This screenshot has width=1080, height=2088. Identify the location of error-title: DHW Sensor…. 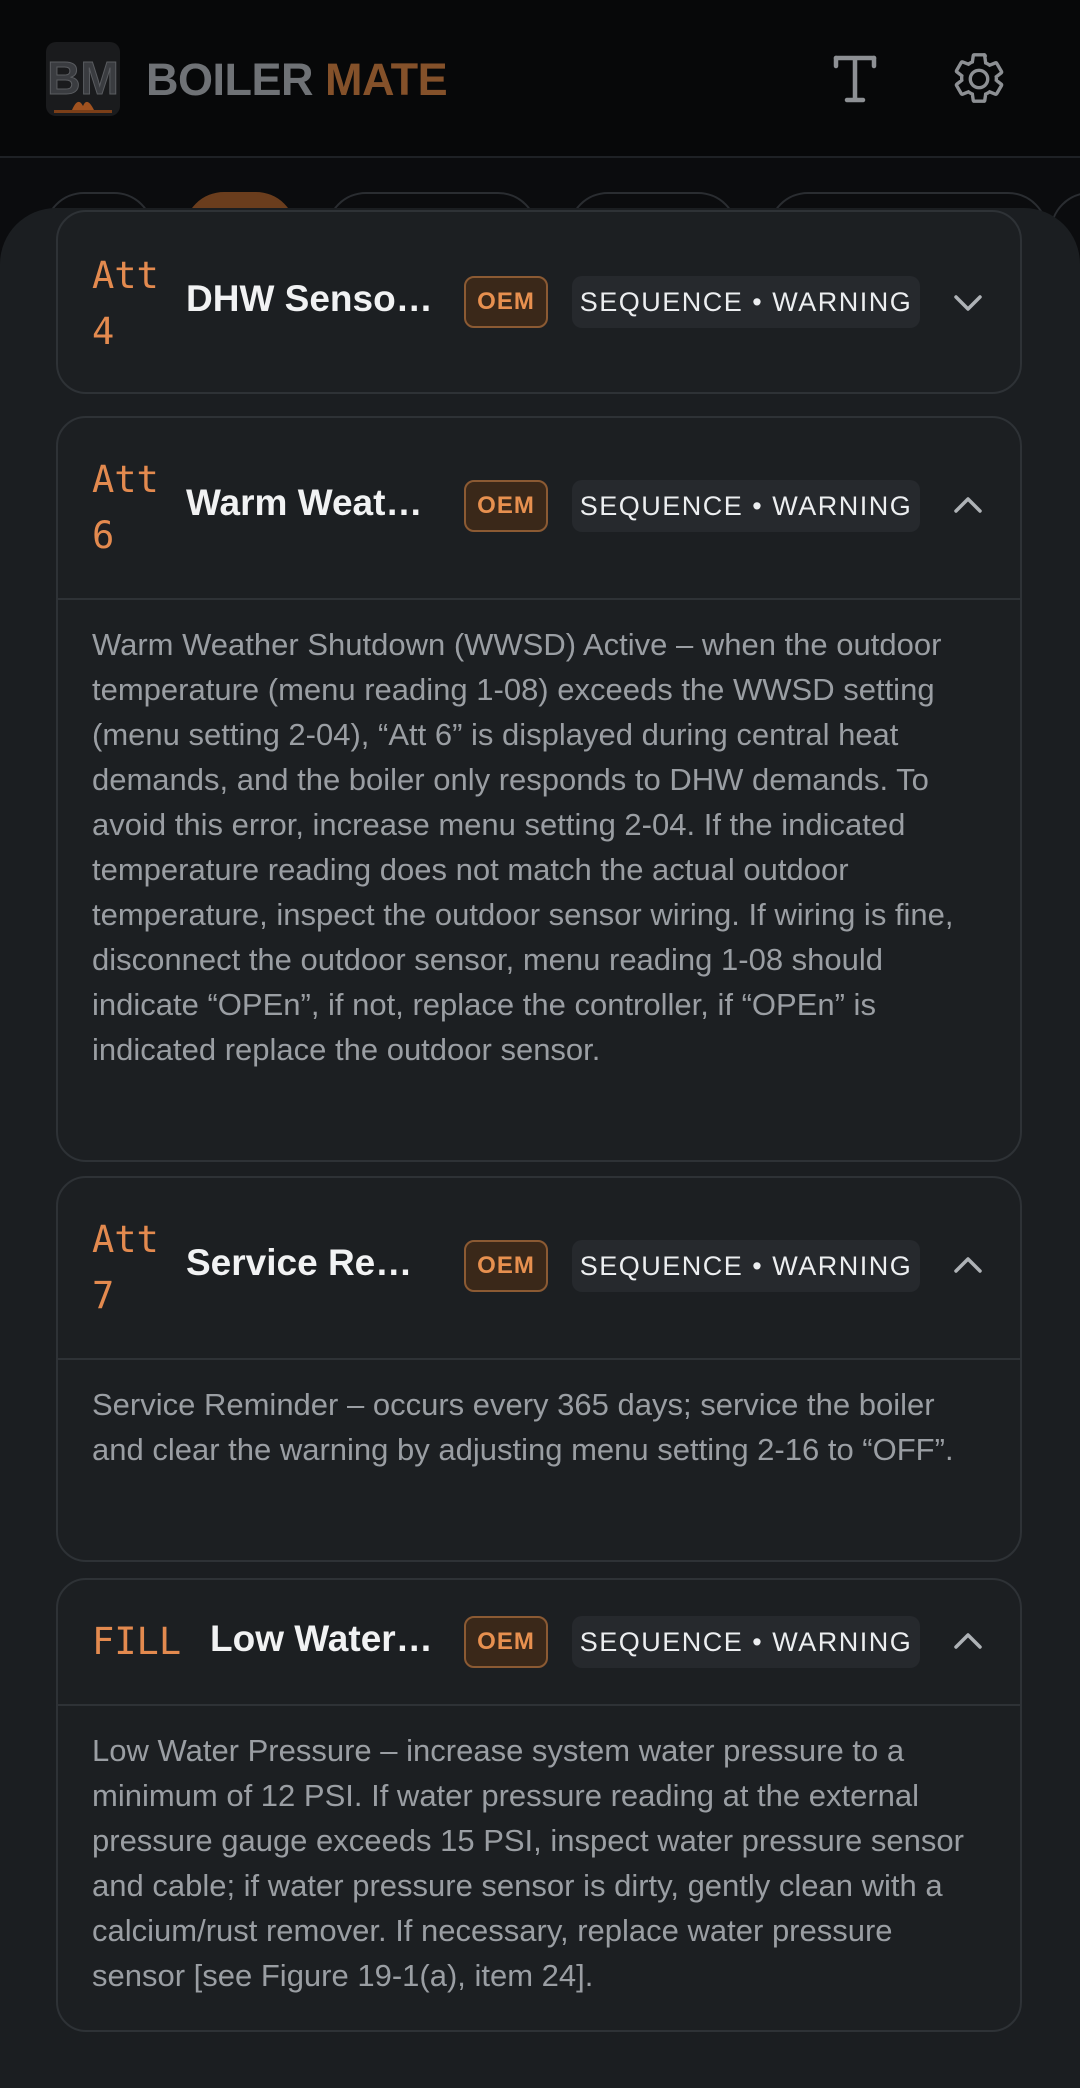
(313, 298).